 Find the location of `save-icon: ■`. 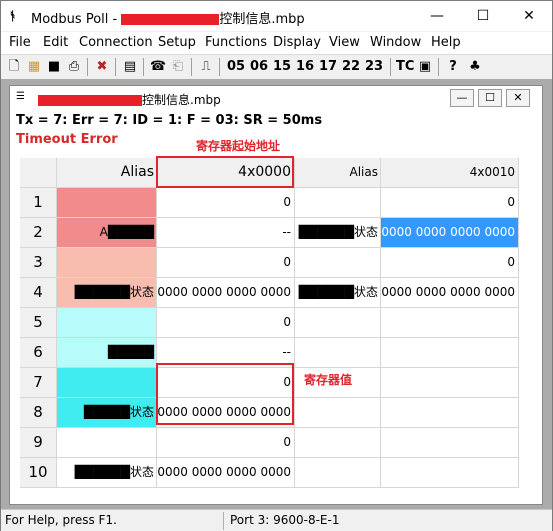

save-icon: ■ is located at coordinates (54, 67).